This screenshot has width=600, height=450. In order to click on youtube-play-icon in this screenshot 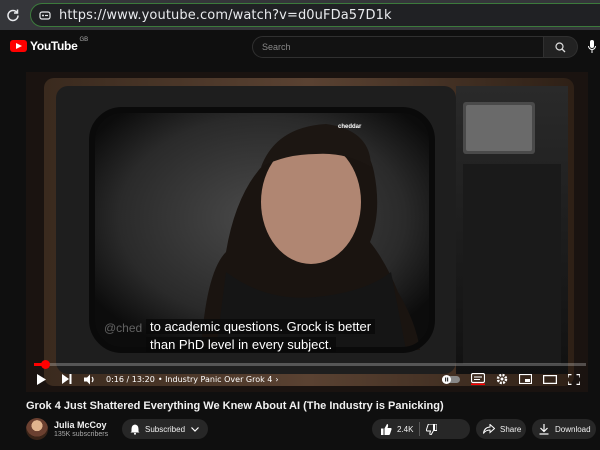, I will do `click(18, 46)`.